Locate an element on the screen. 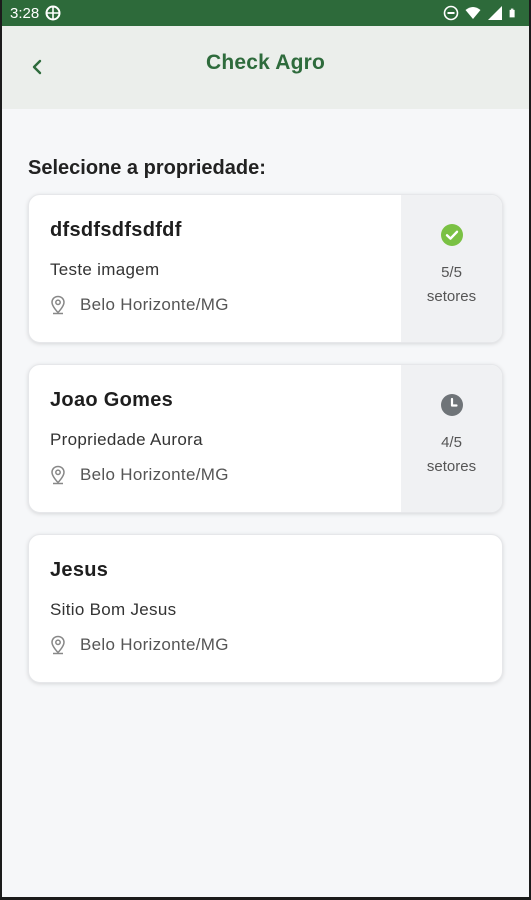 This screenshot has width=531, height=900. sectors-status: 5/5 setores is located at coordinates (451, 268).